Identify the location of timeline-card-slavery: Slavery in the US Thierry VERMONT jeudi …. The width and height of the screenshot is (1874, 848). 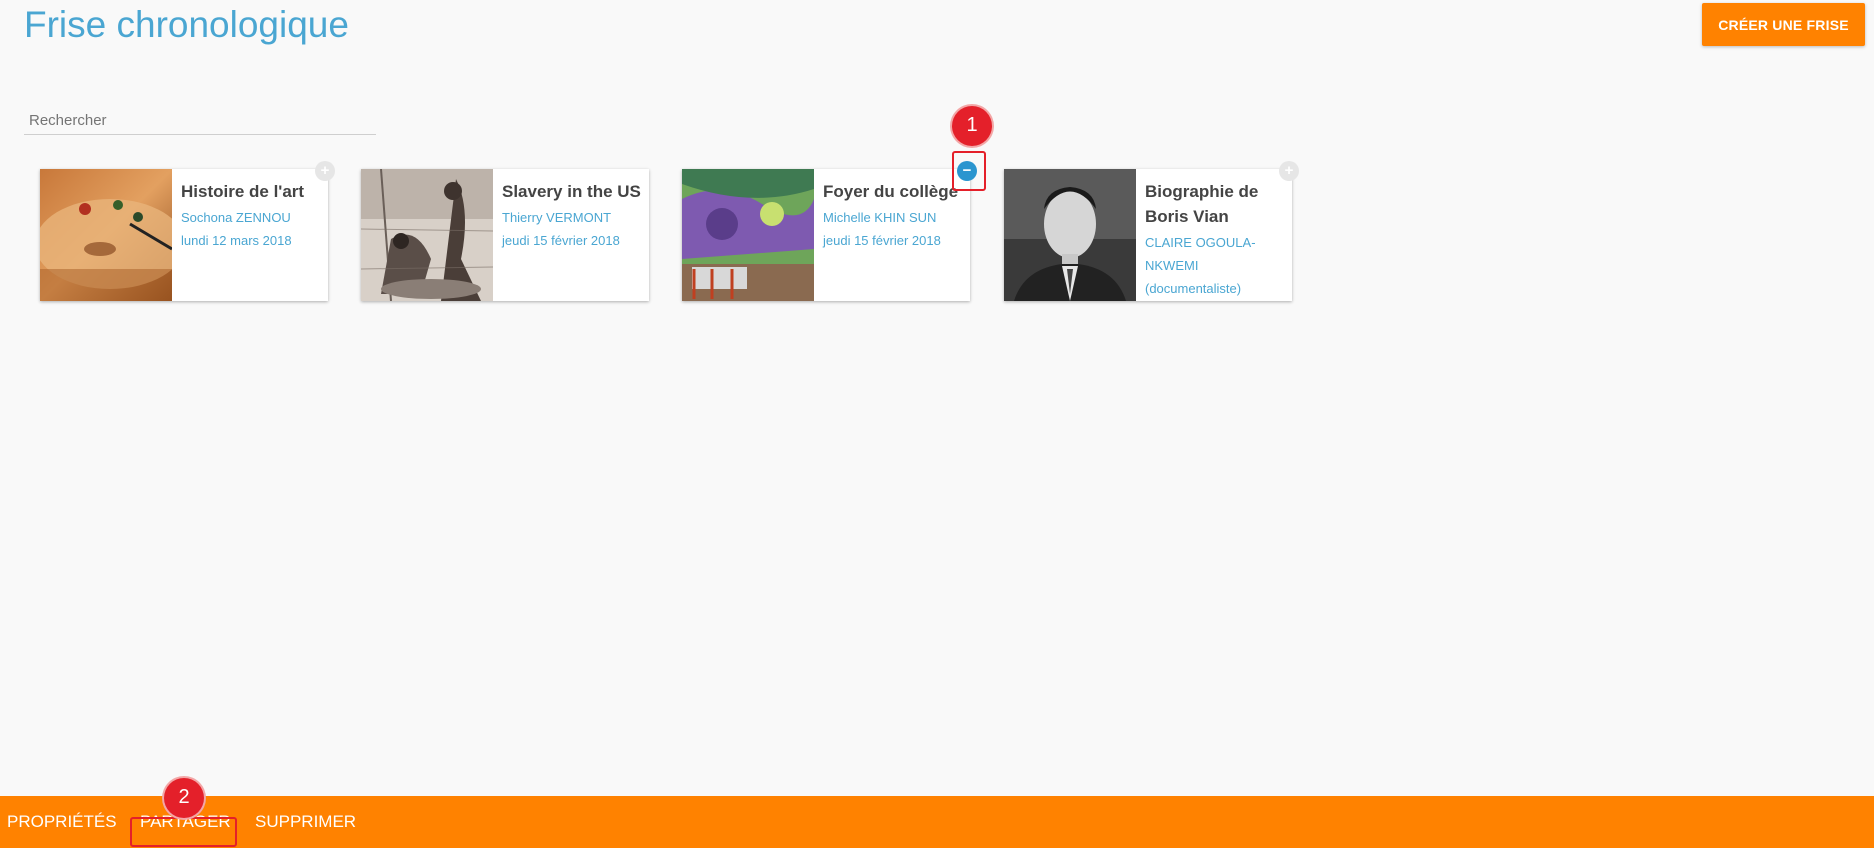
(505, 235).